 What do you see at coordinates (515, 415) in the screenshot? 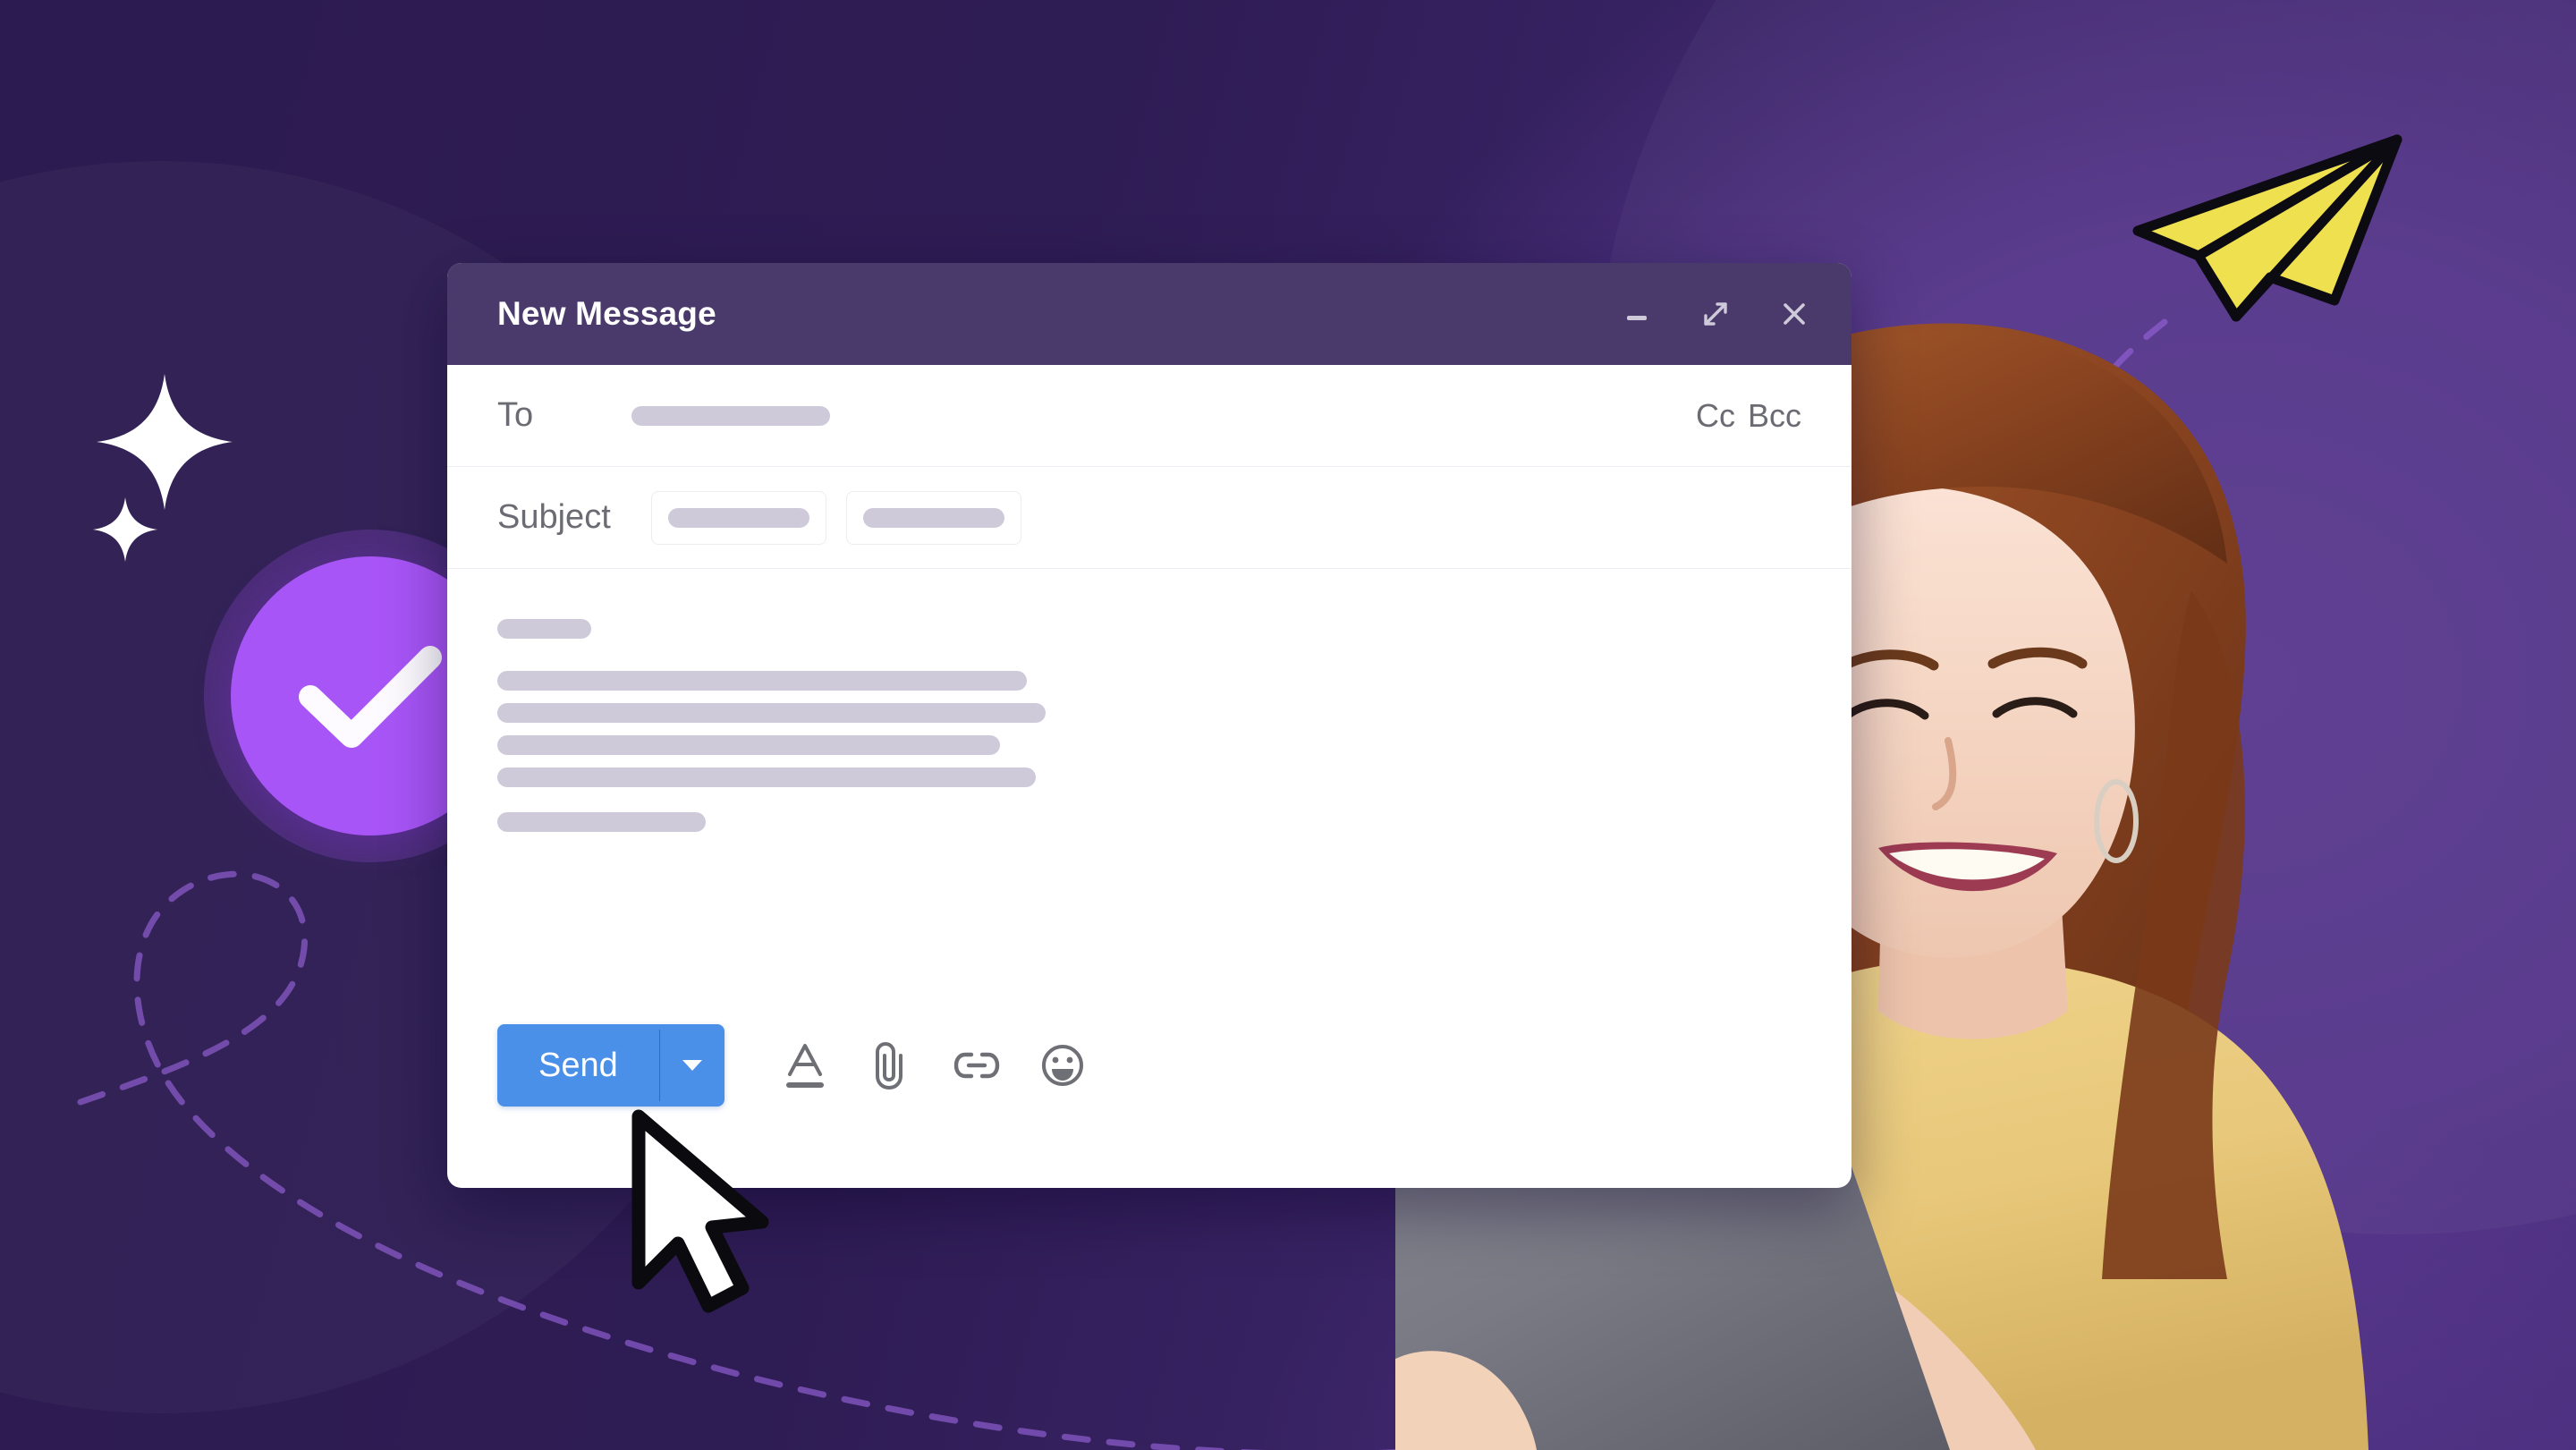
I see `to-label: To` at bounding box center [515, 415].